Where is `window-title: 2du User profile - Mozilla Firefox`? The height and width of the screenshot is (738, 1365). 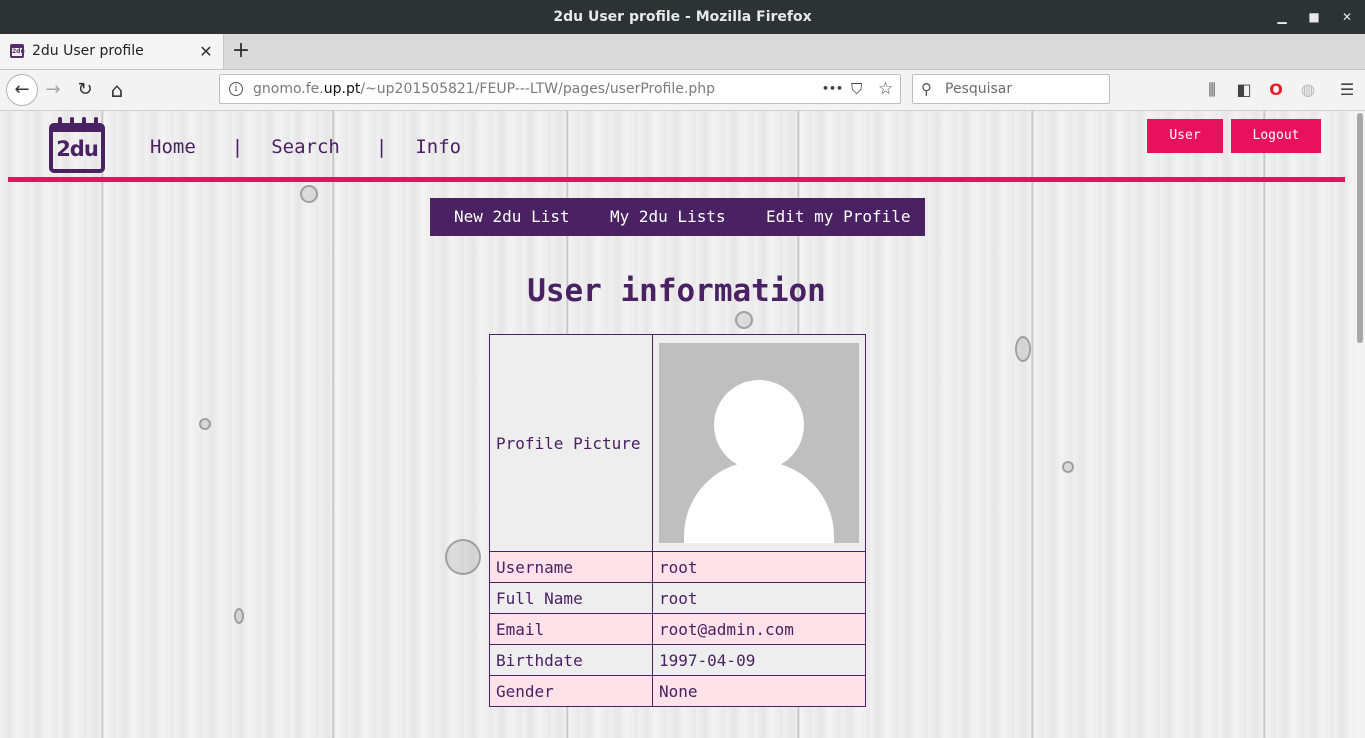
window-title: 2du User profile - Mozilla Firefox is located at coordinates (682, 17).